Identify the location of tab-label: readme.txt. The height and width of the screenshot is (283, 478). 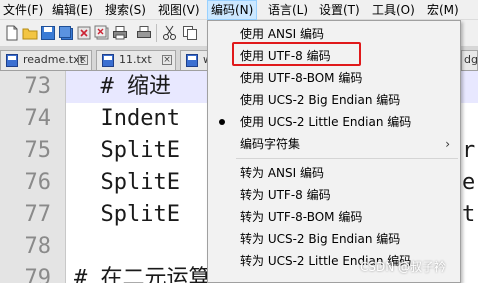
(53, 59).